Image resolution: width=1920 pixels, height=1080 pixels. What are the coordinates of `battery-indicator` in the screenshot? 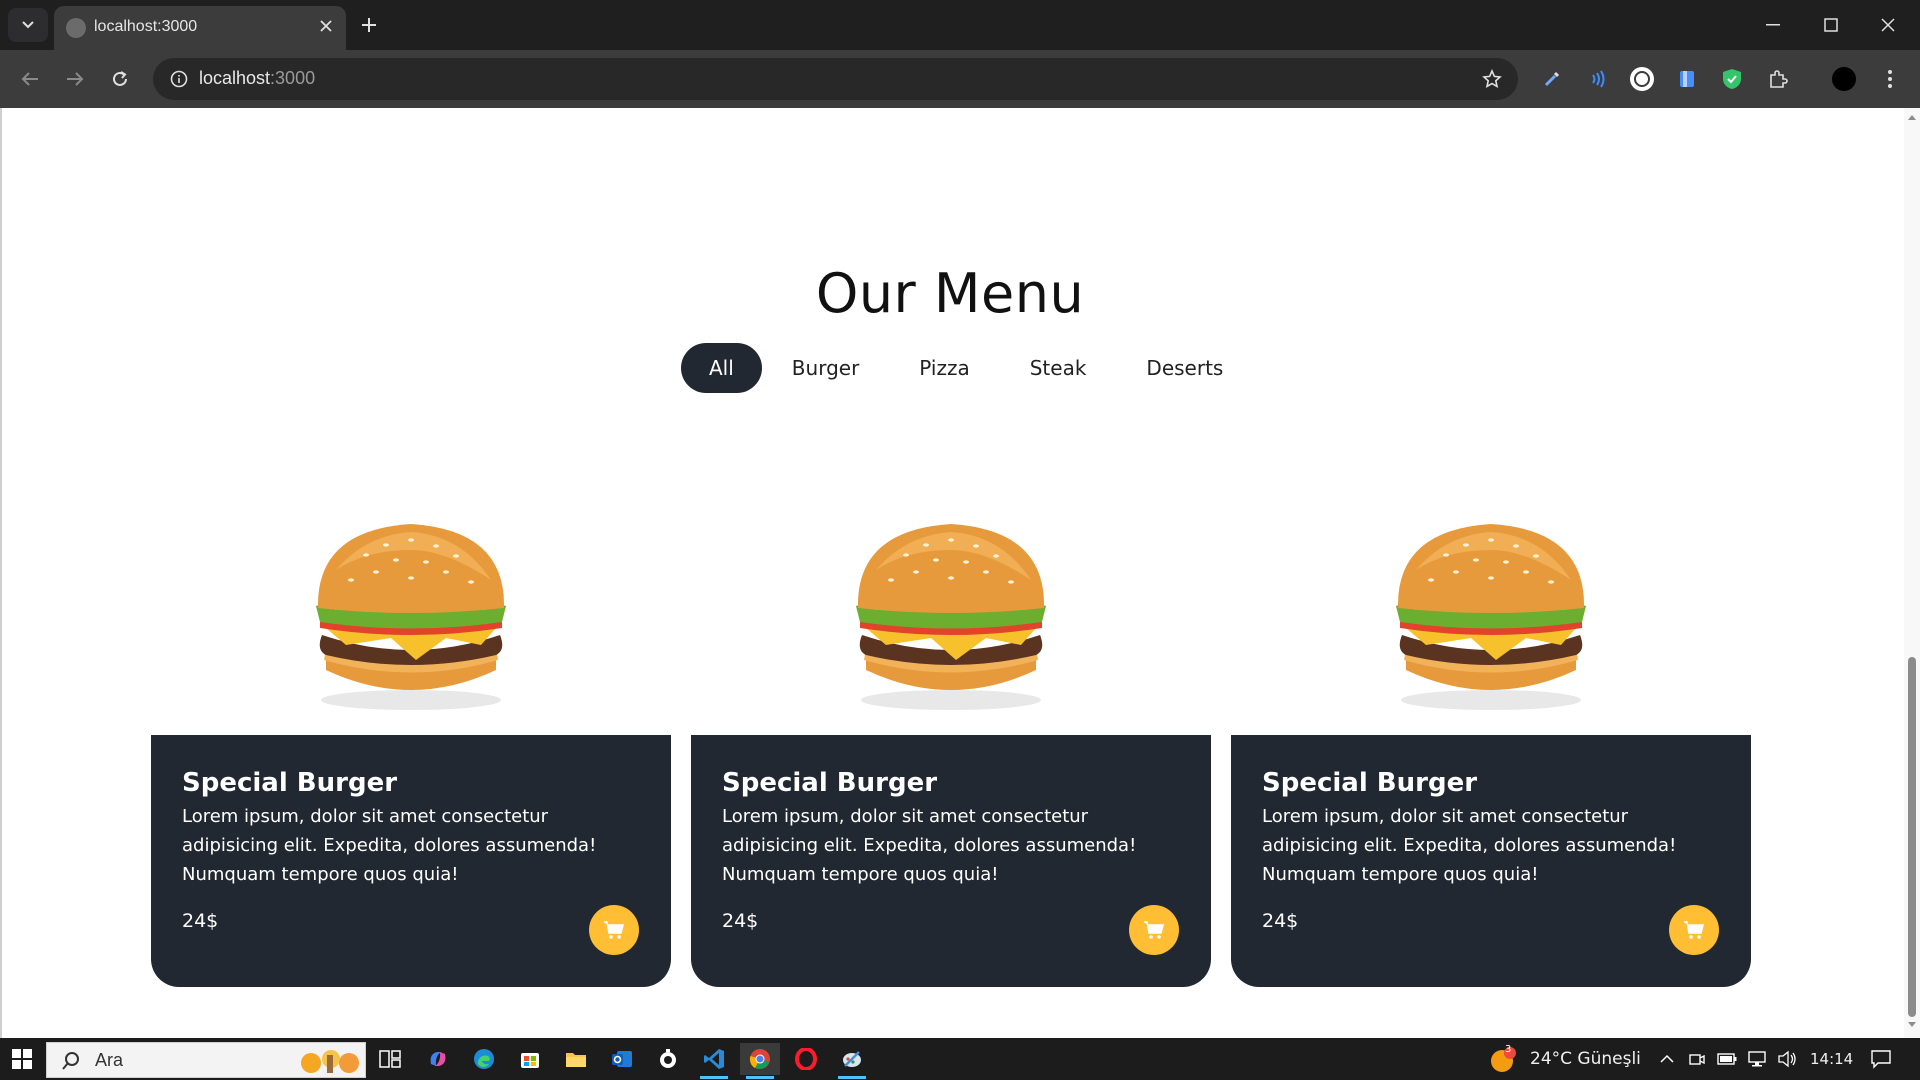 It's located at (1727, 1059).